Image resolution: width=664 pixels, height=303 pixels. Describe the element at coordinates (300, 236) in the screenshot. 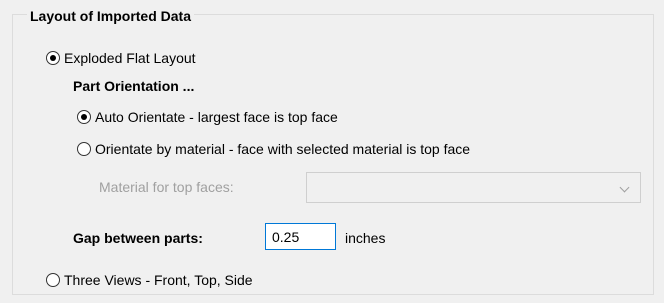

I see `gap-between-parts-input` at that location.